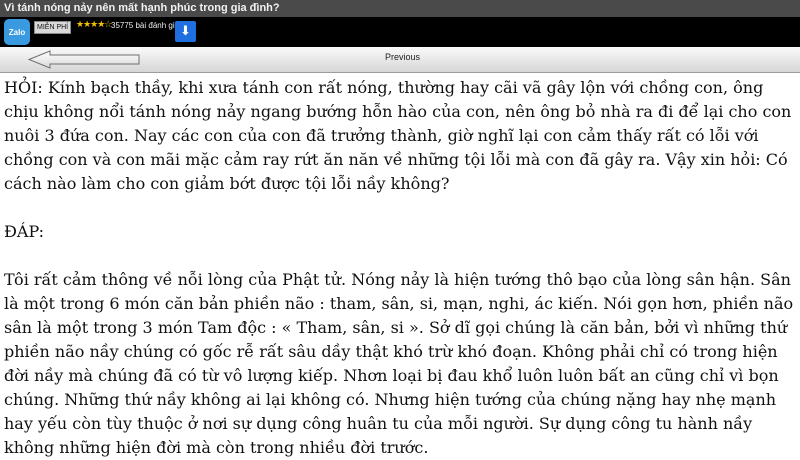 The image size is (800, 460). I want to click on download-arrow-icon: ⬇, so click(185, 31).